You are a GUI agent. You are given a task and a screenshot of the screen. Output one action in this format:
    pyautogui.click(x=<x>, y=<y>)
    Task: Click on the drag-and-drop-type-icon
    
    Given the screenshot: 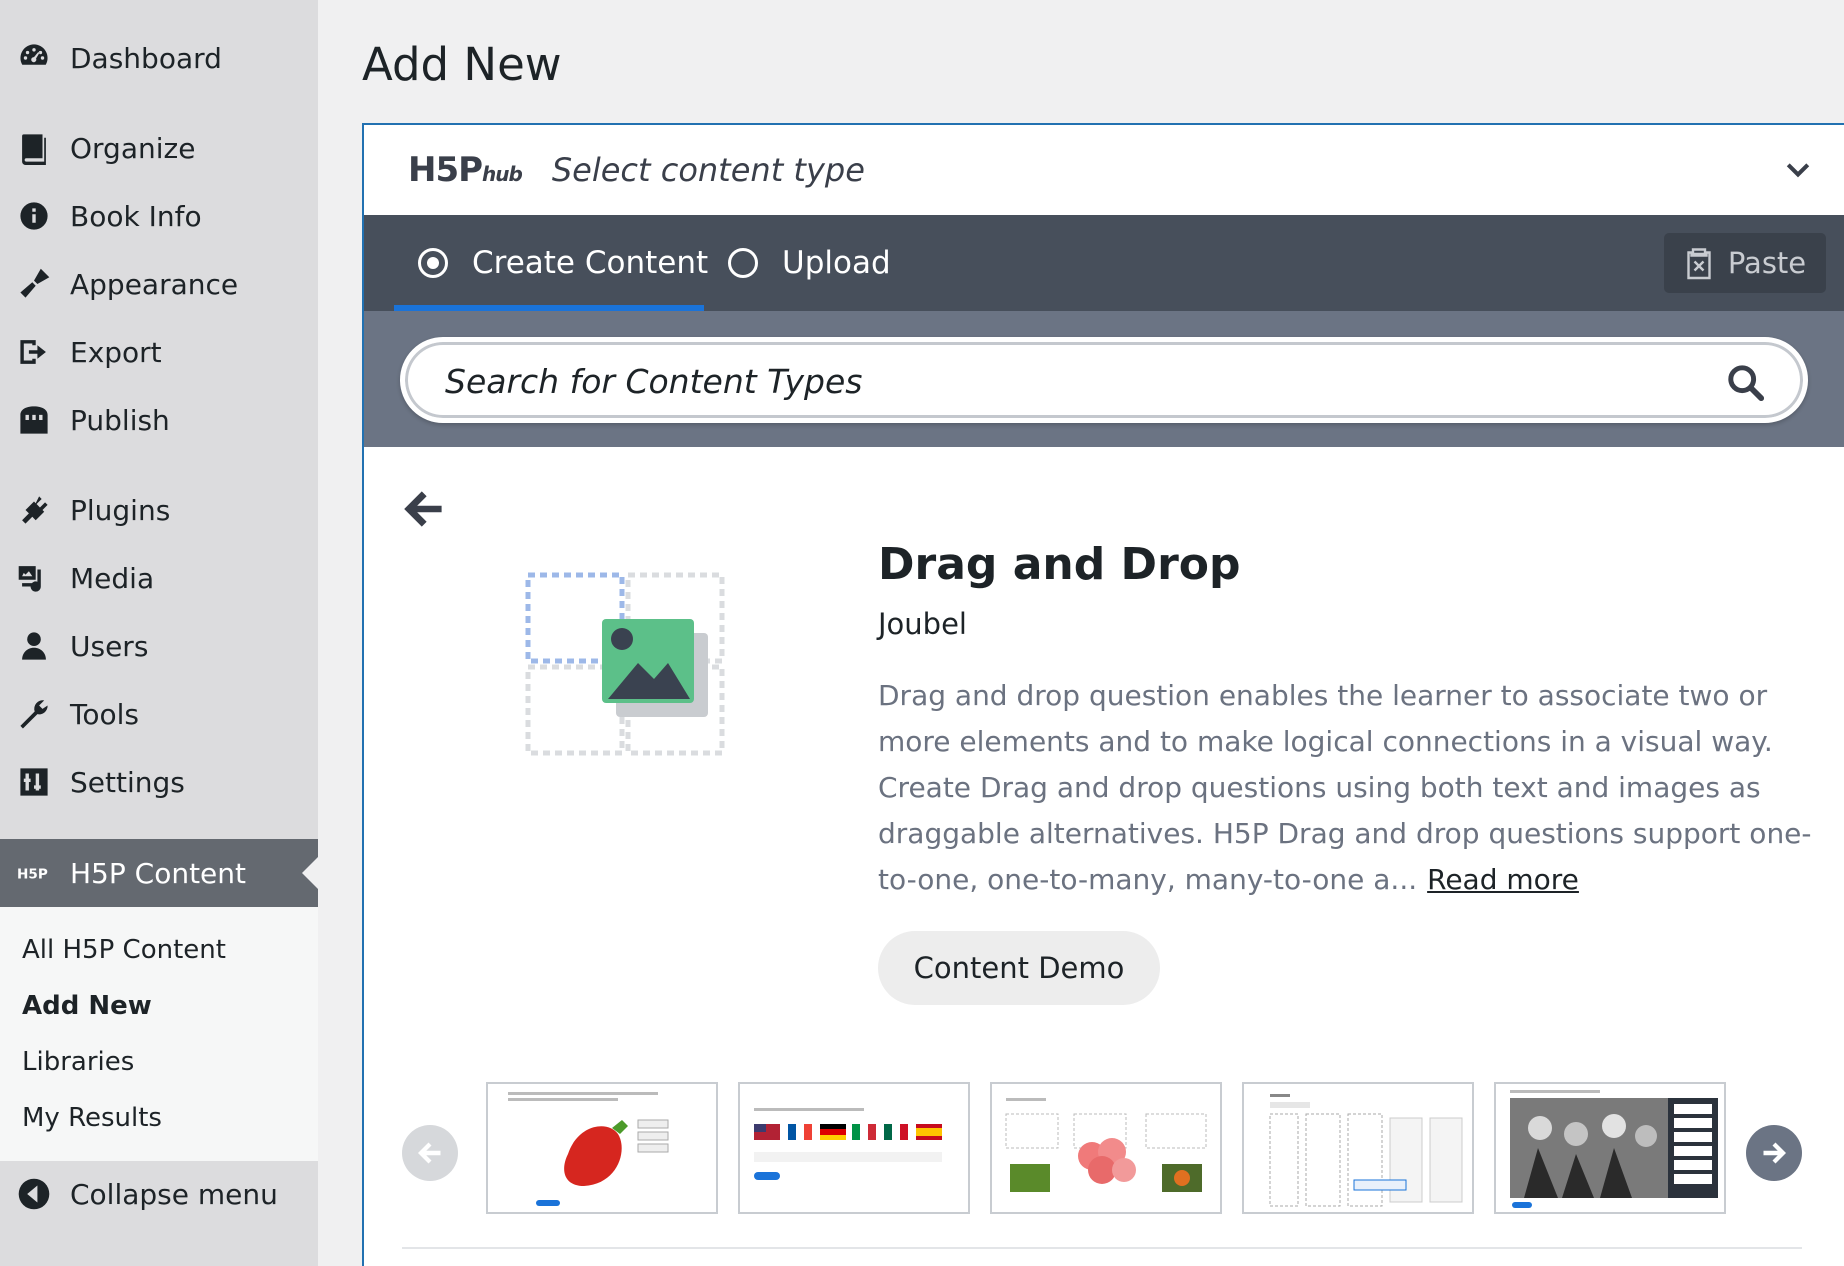 What is the action you would take?
    pyautogui.click(x=625, y=664)
    